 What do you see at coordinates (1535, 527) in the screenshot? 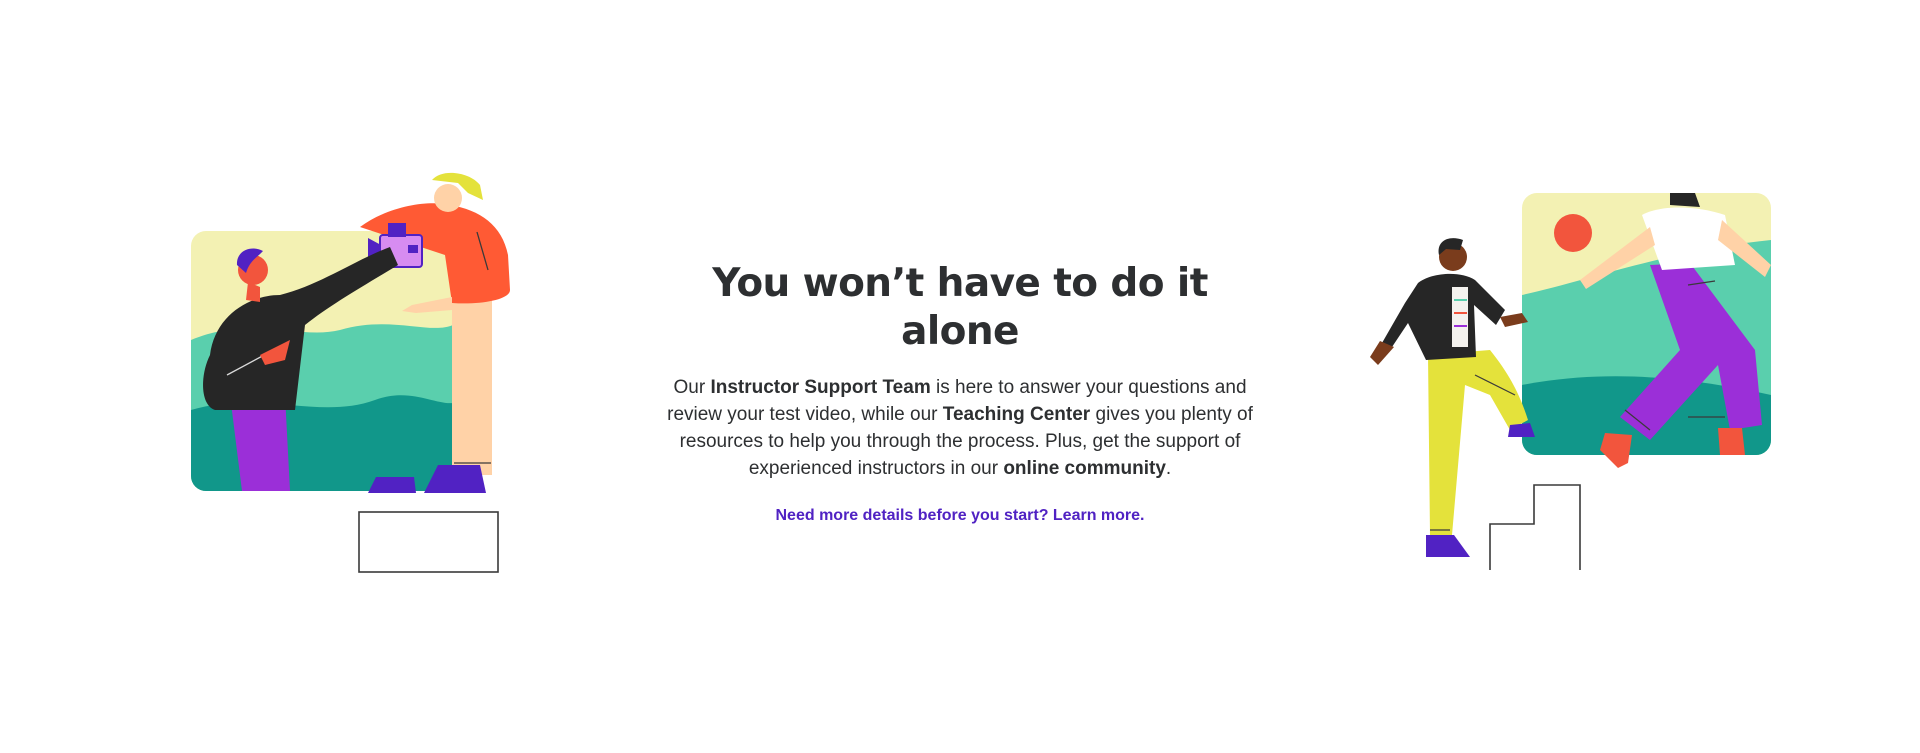
I see `steps-outline` at bounding box center [1535, 527].